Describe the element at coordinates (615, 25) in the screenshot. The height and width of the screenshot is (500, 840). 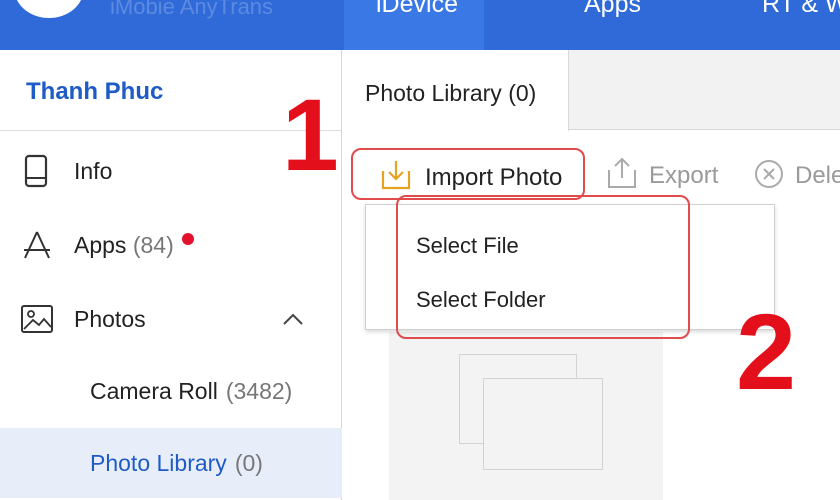
I see `tab-apps: Apps` at that location.